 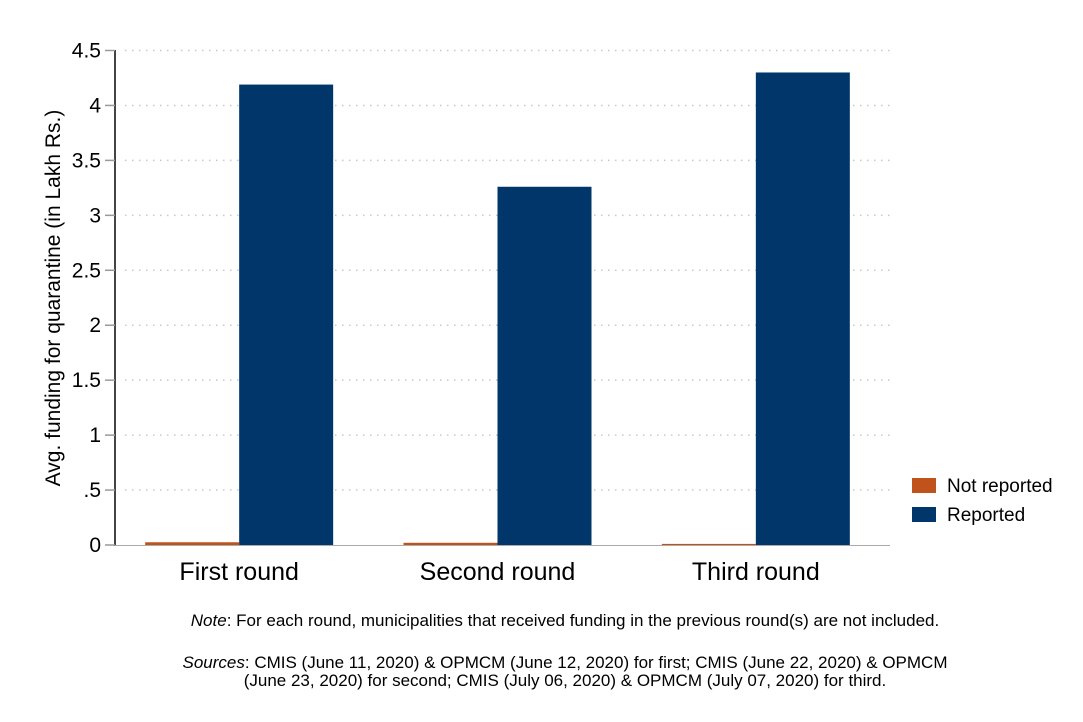 I want to click on x-tick-label: First round, so click(x=238, y=572).